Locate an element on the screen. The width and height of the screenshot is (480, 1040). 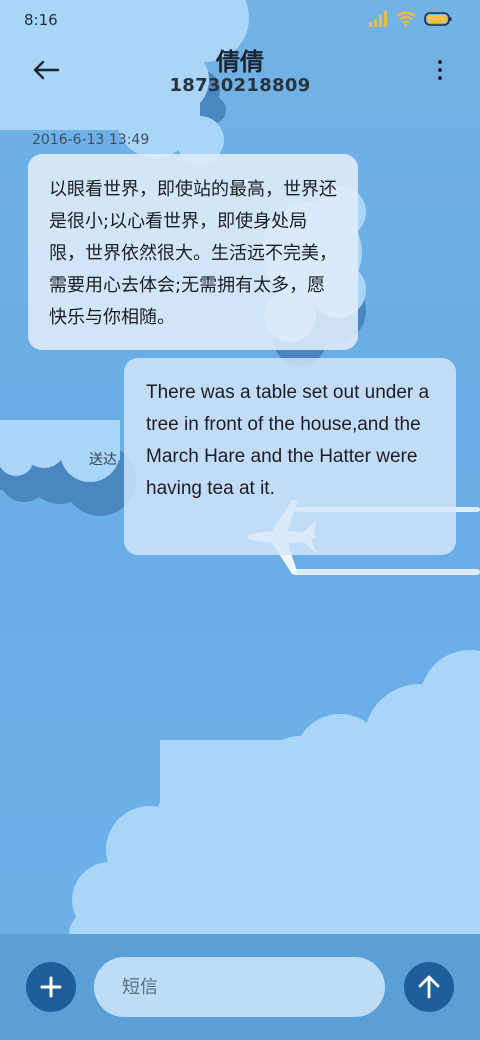
status-bar: 8:16 is located at coordinates (240, 20).